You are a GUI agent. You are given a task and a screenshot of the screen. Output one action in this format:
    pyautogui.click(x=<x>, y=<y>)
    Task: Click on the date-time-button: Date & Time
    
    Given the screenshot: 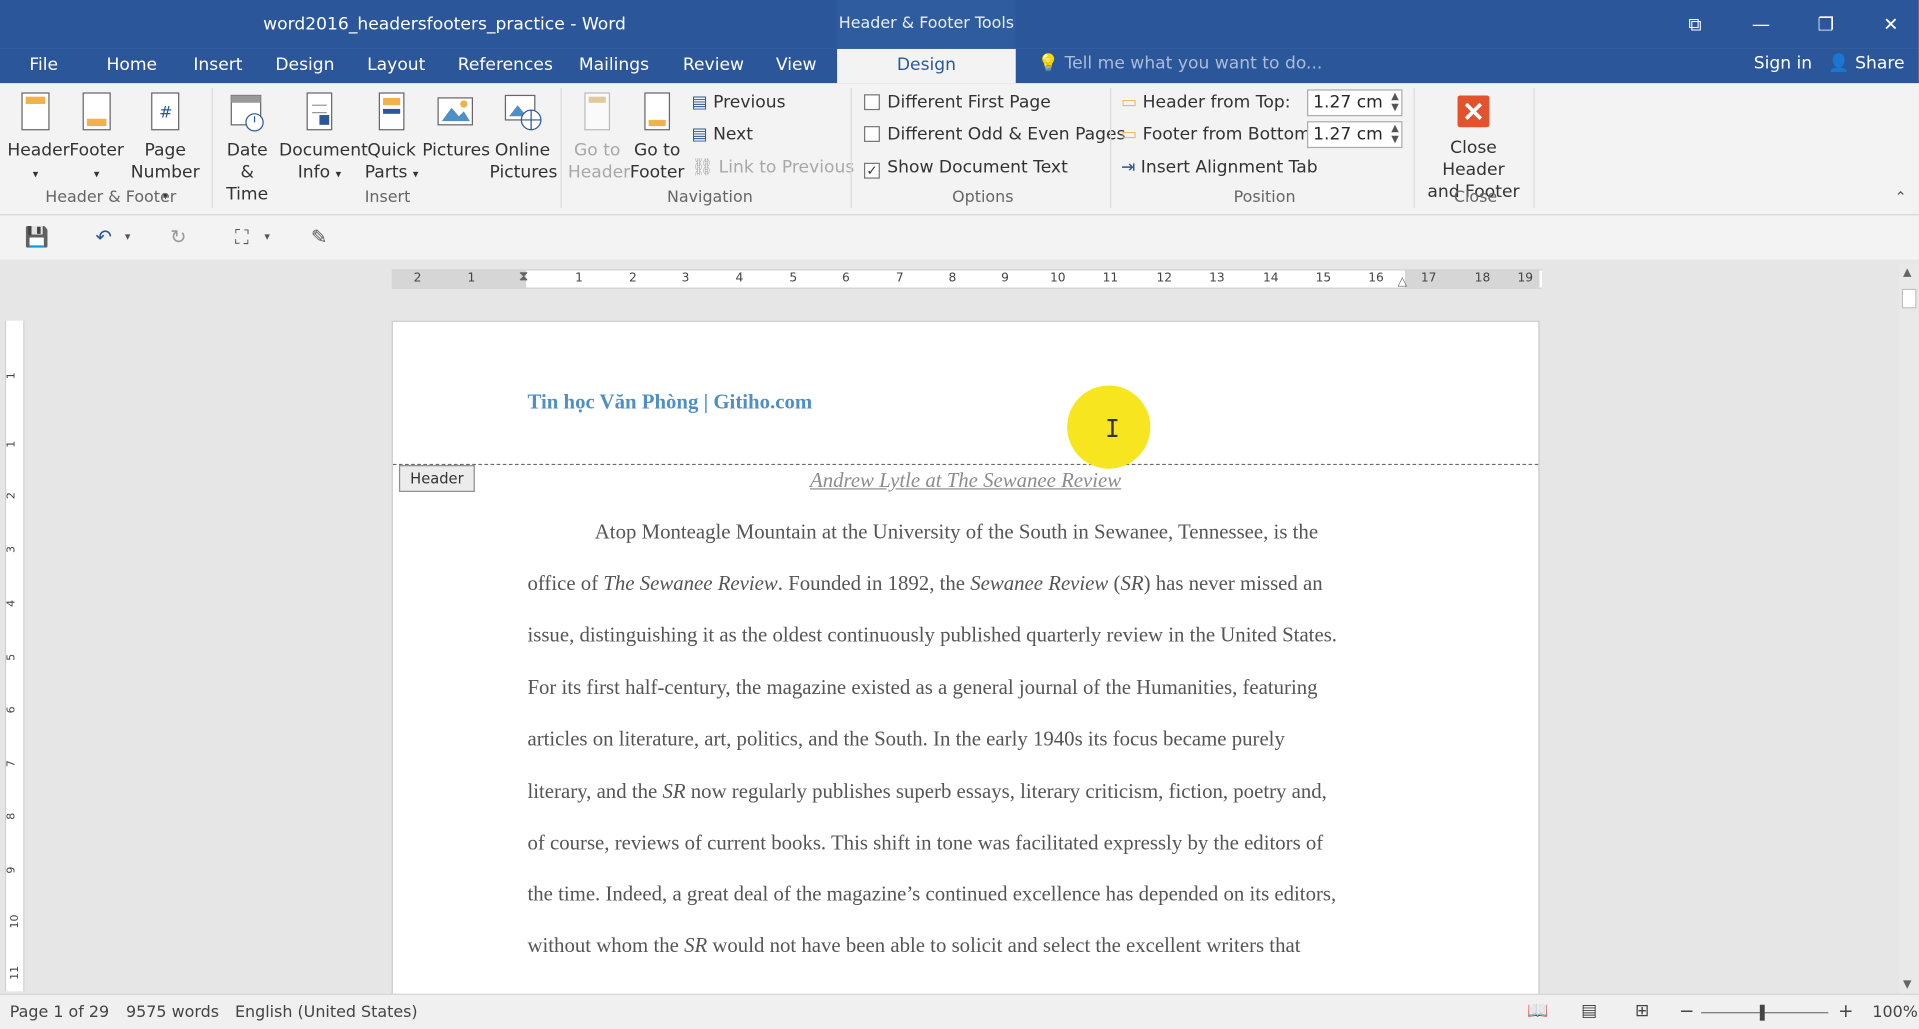 What is the action you would take?
    pyautogui.click(x=247, y=148)
    